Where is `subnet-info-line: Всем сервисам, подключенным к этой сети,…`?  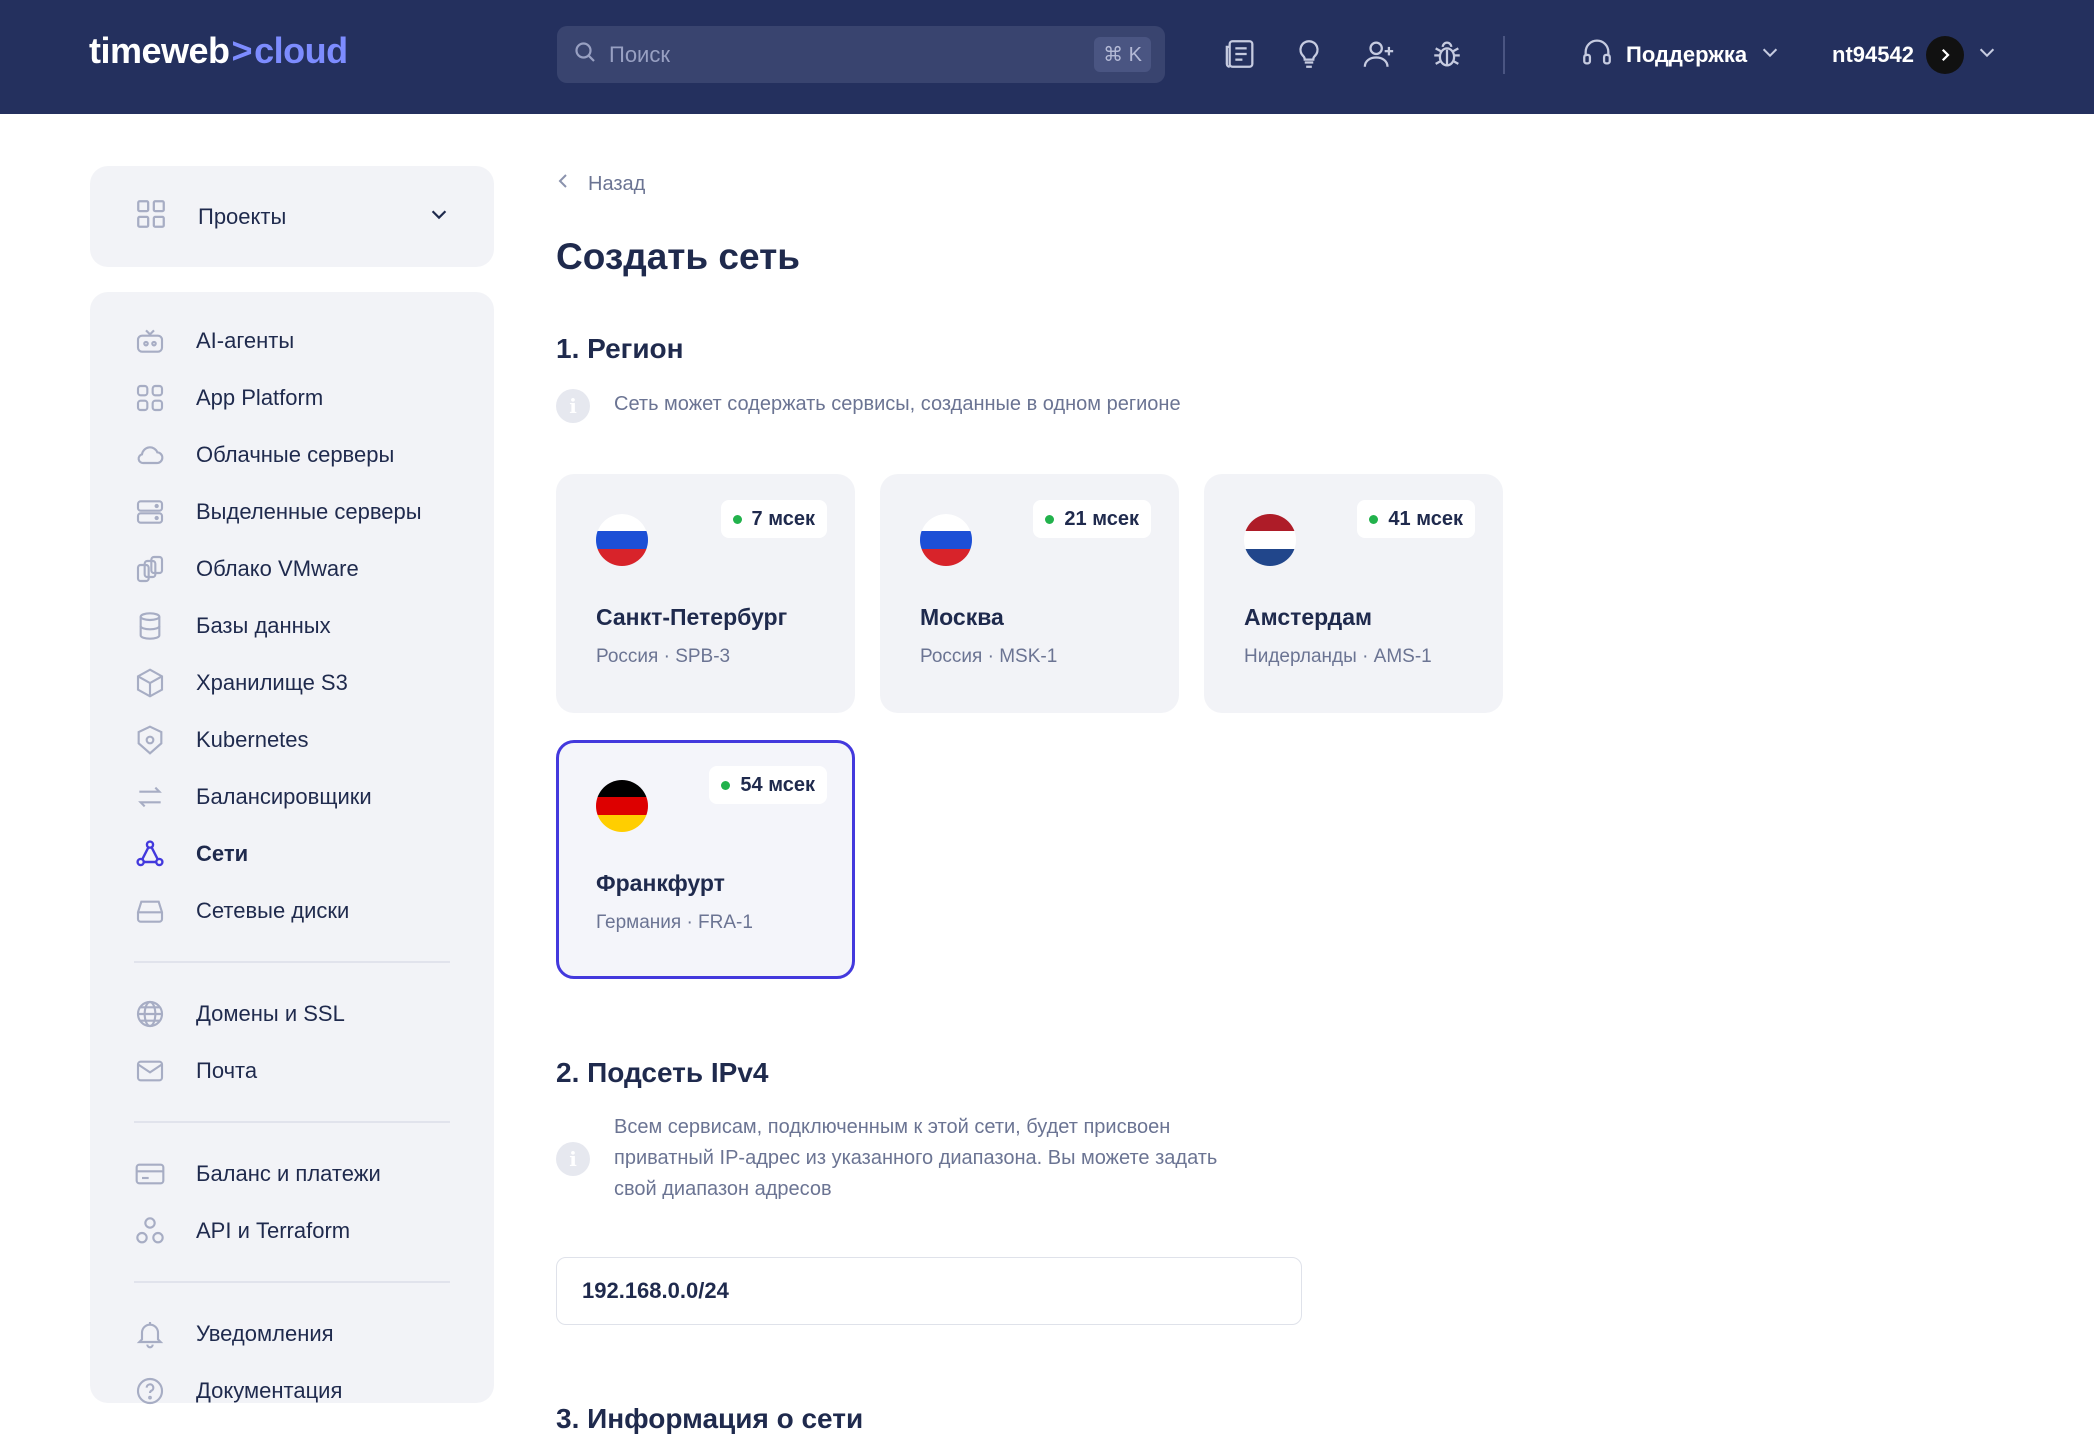
subnet-info-line: Всем сервисам, подключенным к этой сети,… is located at coordinates (892, 1127).